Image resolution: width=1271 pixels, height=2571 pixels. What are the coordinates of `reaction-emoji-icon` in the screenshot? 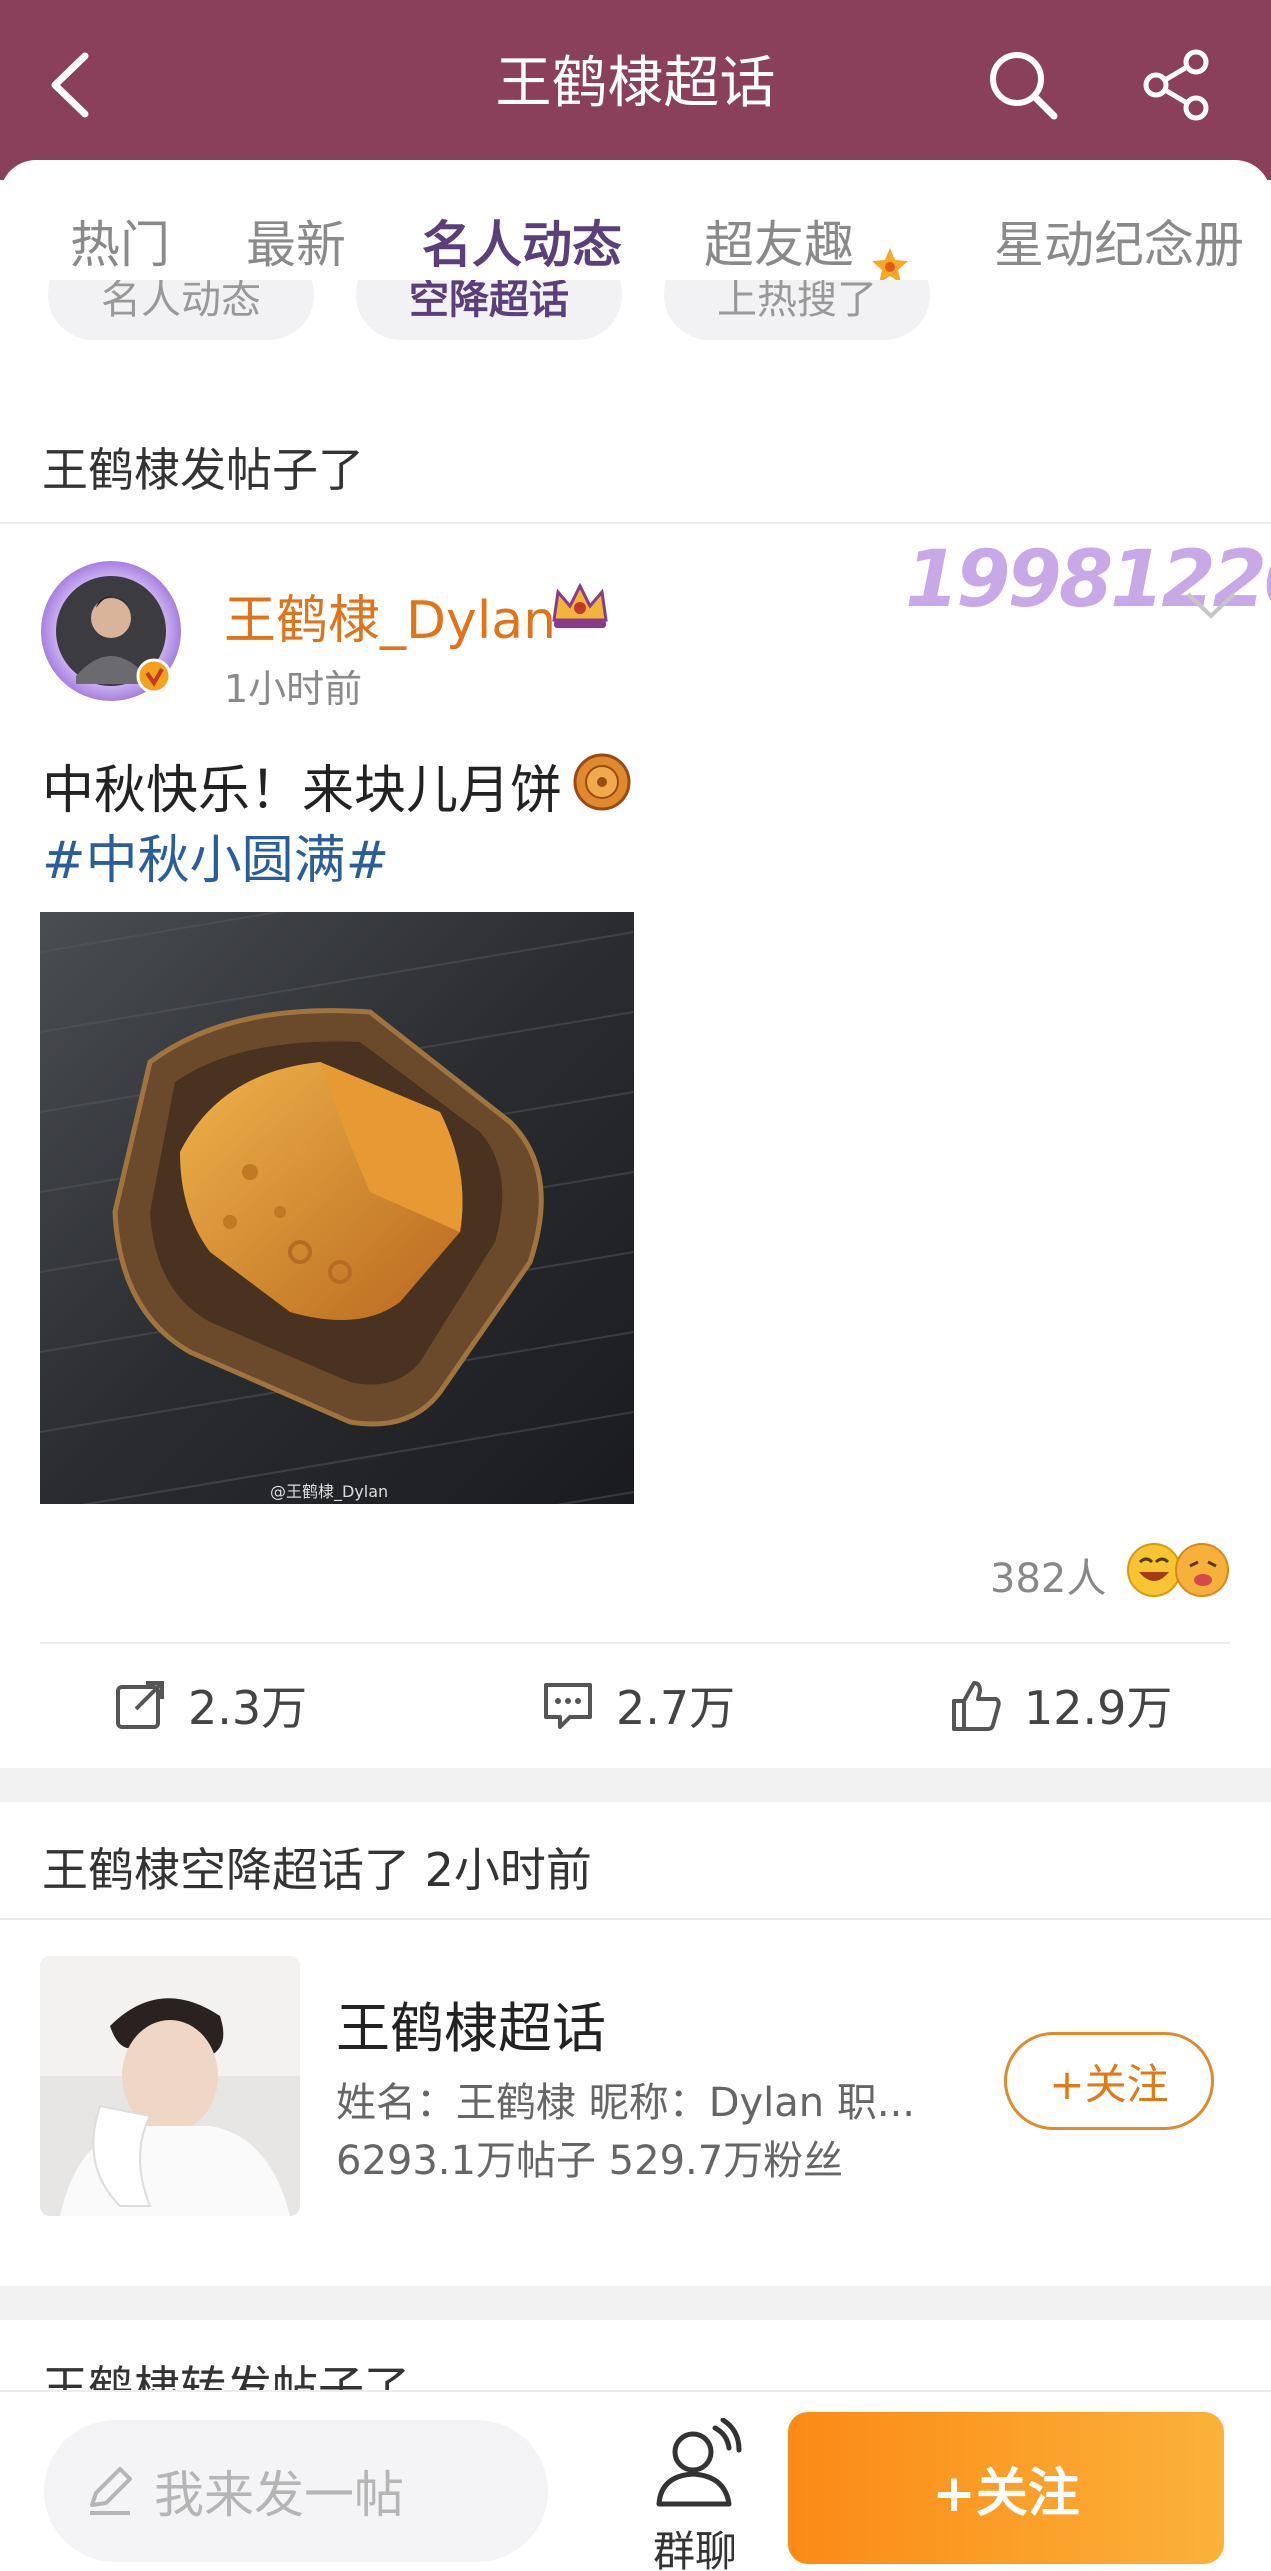 It's located at (1179, 1570).